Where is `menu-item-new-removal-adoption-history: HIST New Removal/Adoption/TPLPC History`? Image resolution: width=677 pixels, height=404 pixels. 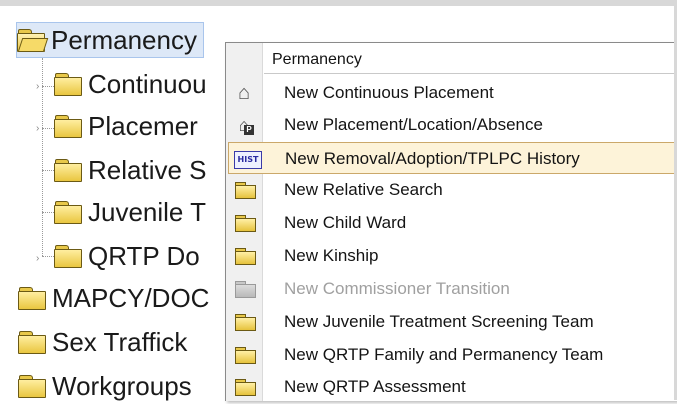 menu-item-new-removal-adoption-history: HIST New Removal/Adoption/TPLPC History is located at coordinates (452, 158).